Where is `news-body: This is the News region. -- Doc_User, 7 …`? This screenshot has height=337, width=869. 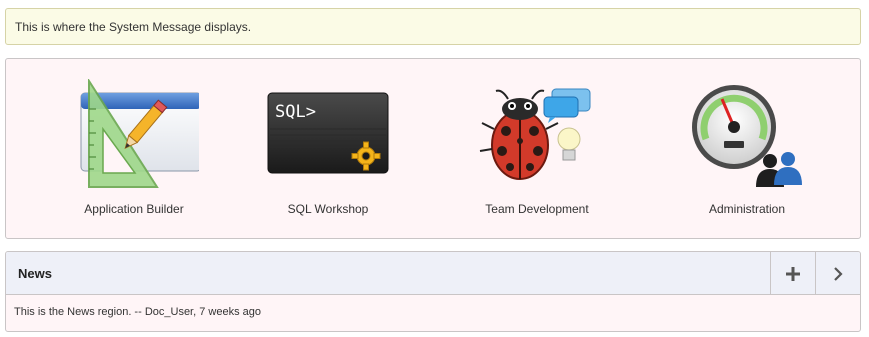
news-body: This is the News region. -- Doc_User, 7 … is located at coordinates (137, 312).